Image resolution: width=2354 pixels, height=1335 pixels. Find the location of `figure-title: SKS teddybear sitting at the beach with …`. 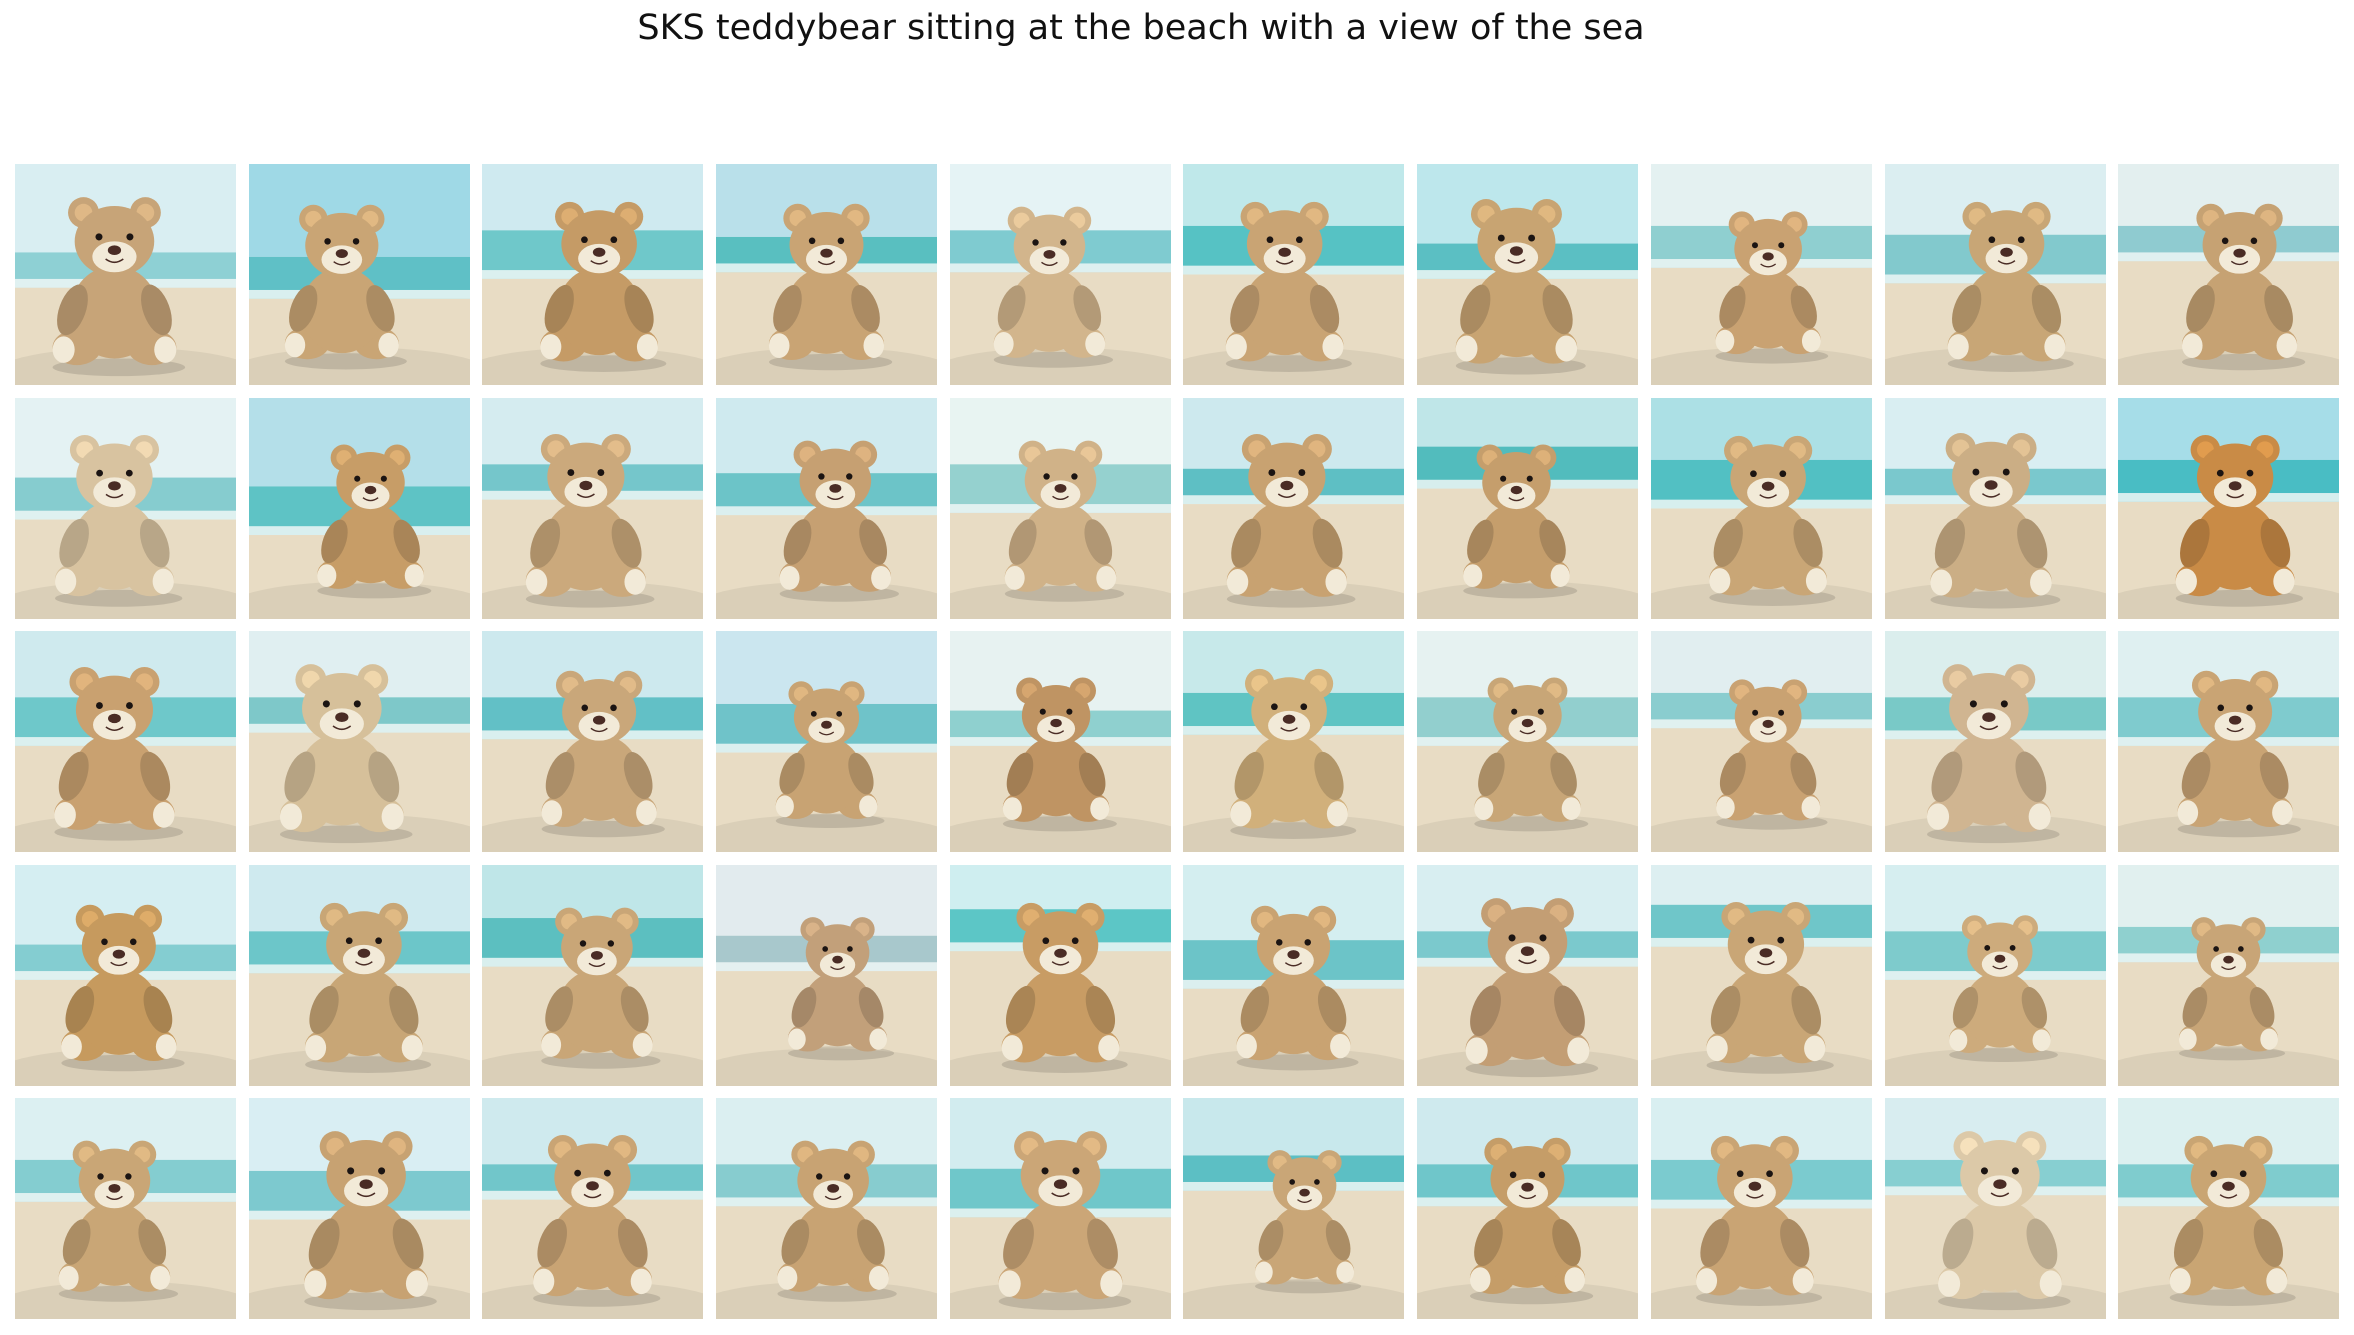

figure-title: SKS teddybear sitting at the beach with … is located at coordinates (1141, 28).